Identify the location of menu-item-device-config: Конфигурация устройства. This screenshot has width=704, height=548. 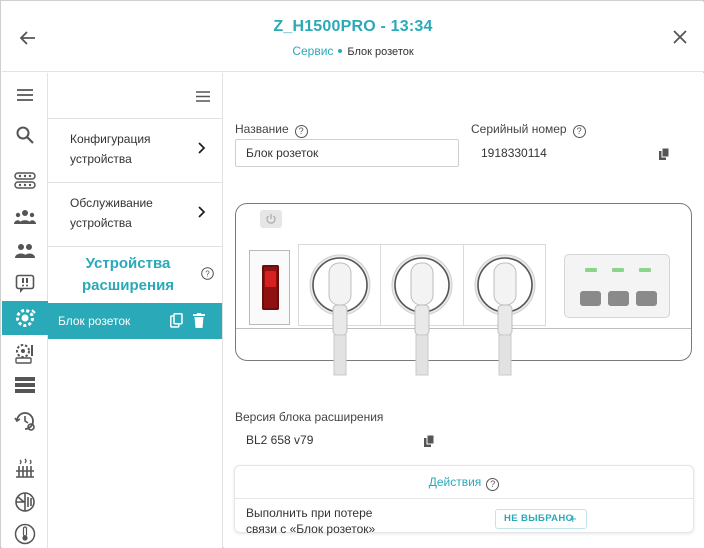
(135, 151).